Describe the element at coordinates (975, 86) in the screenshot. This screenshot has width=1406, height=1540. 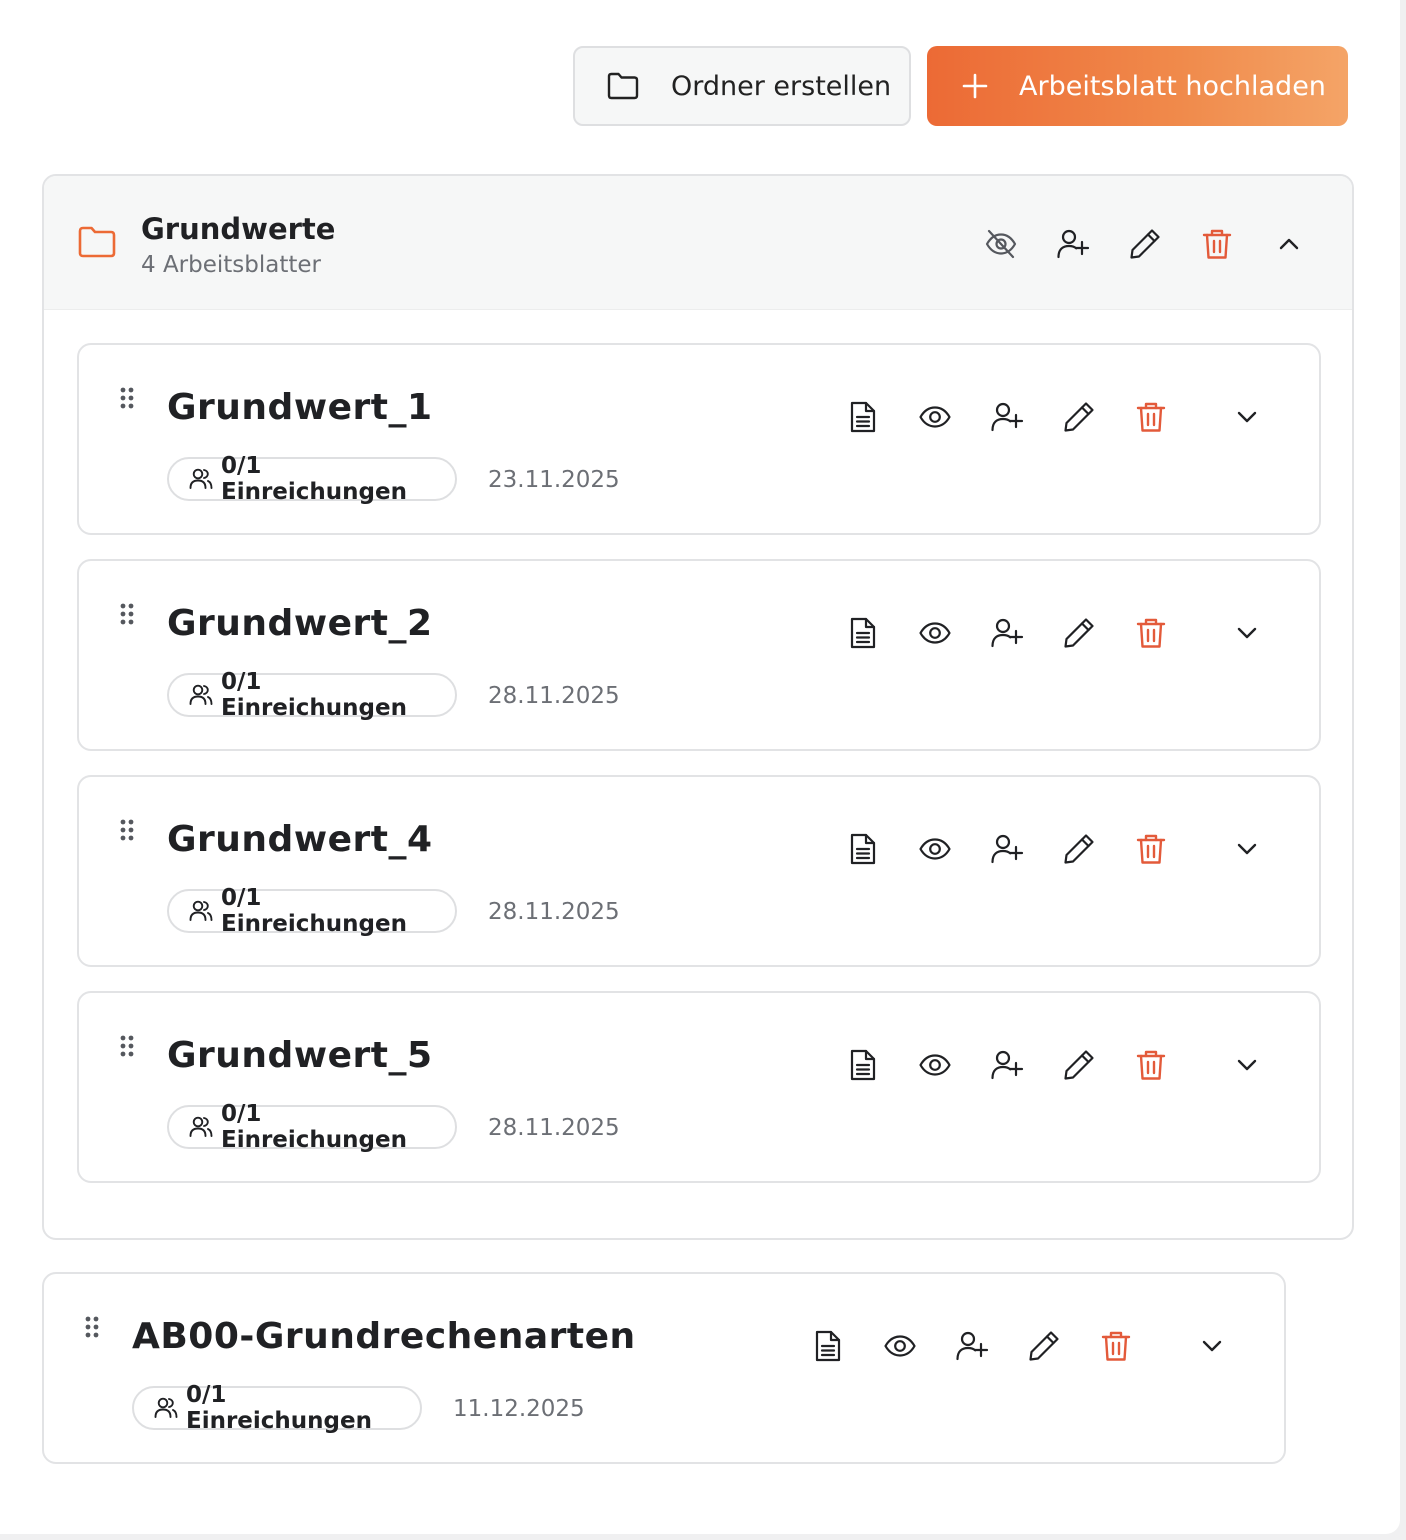
I see `plus-icon` at that location.